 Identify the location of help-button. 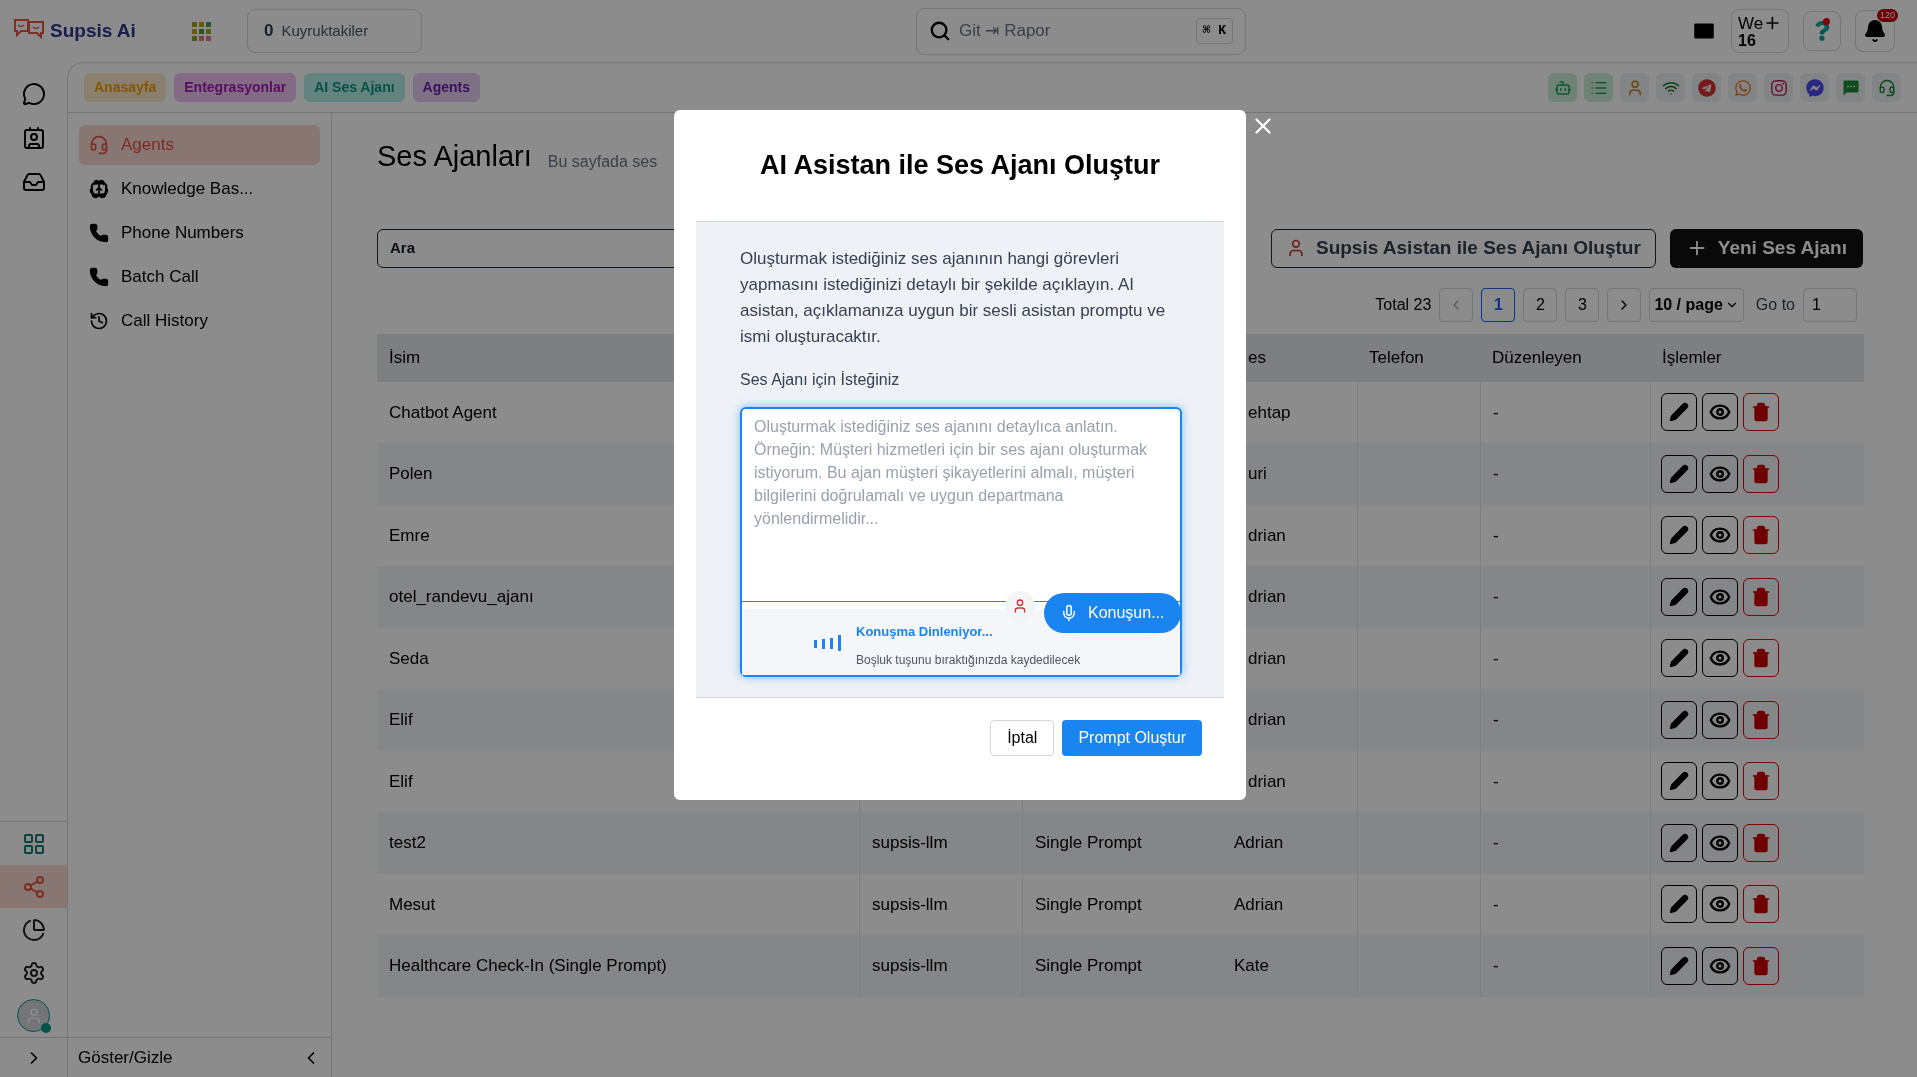
(1822, 31).